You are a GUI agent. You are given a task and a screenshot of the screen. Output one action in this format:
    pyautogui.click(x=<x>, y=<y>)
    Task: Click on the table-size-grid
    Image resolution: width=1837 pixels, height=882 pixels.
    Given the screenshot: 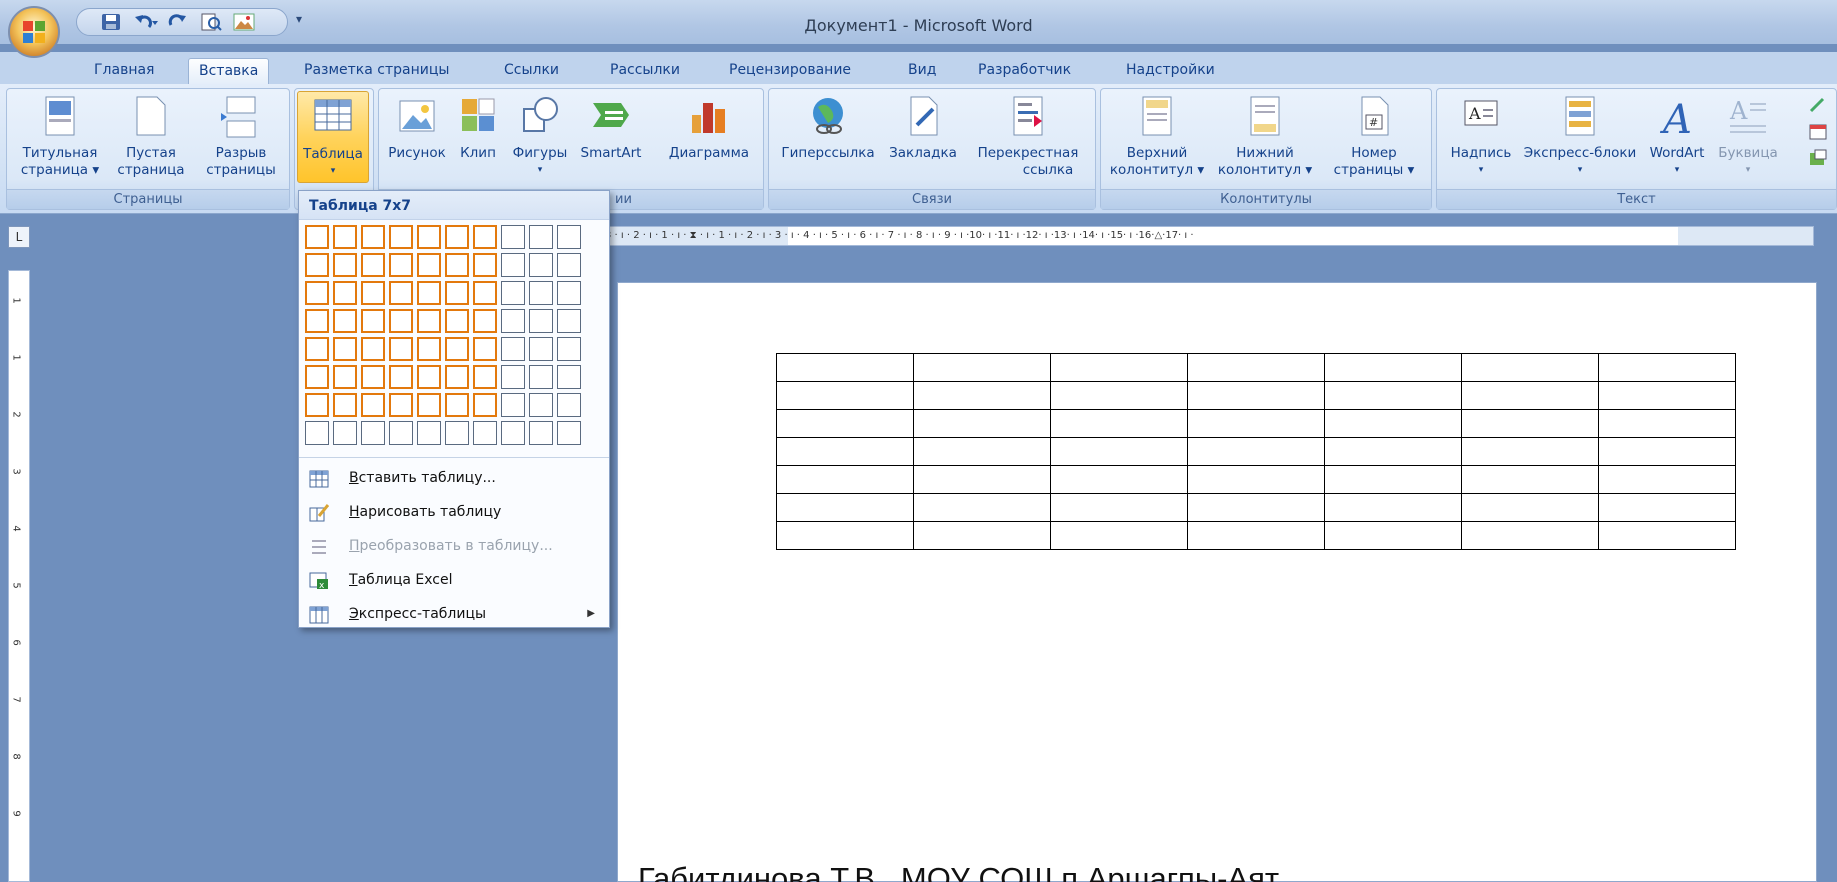 What is the action you would take?
    pyautogui.click(x=443, y=335)
    